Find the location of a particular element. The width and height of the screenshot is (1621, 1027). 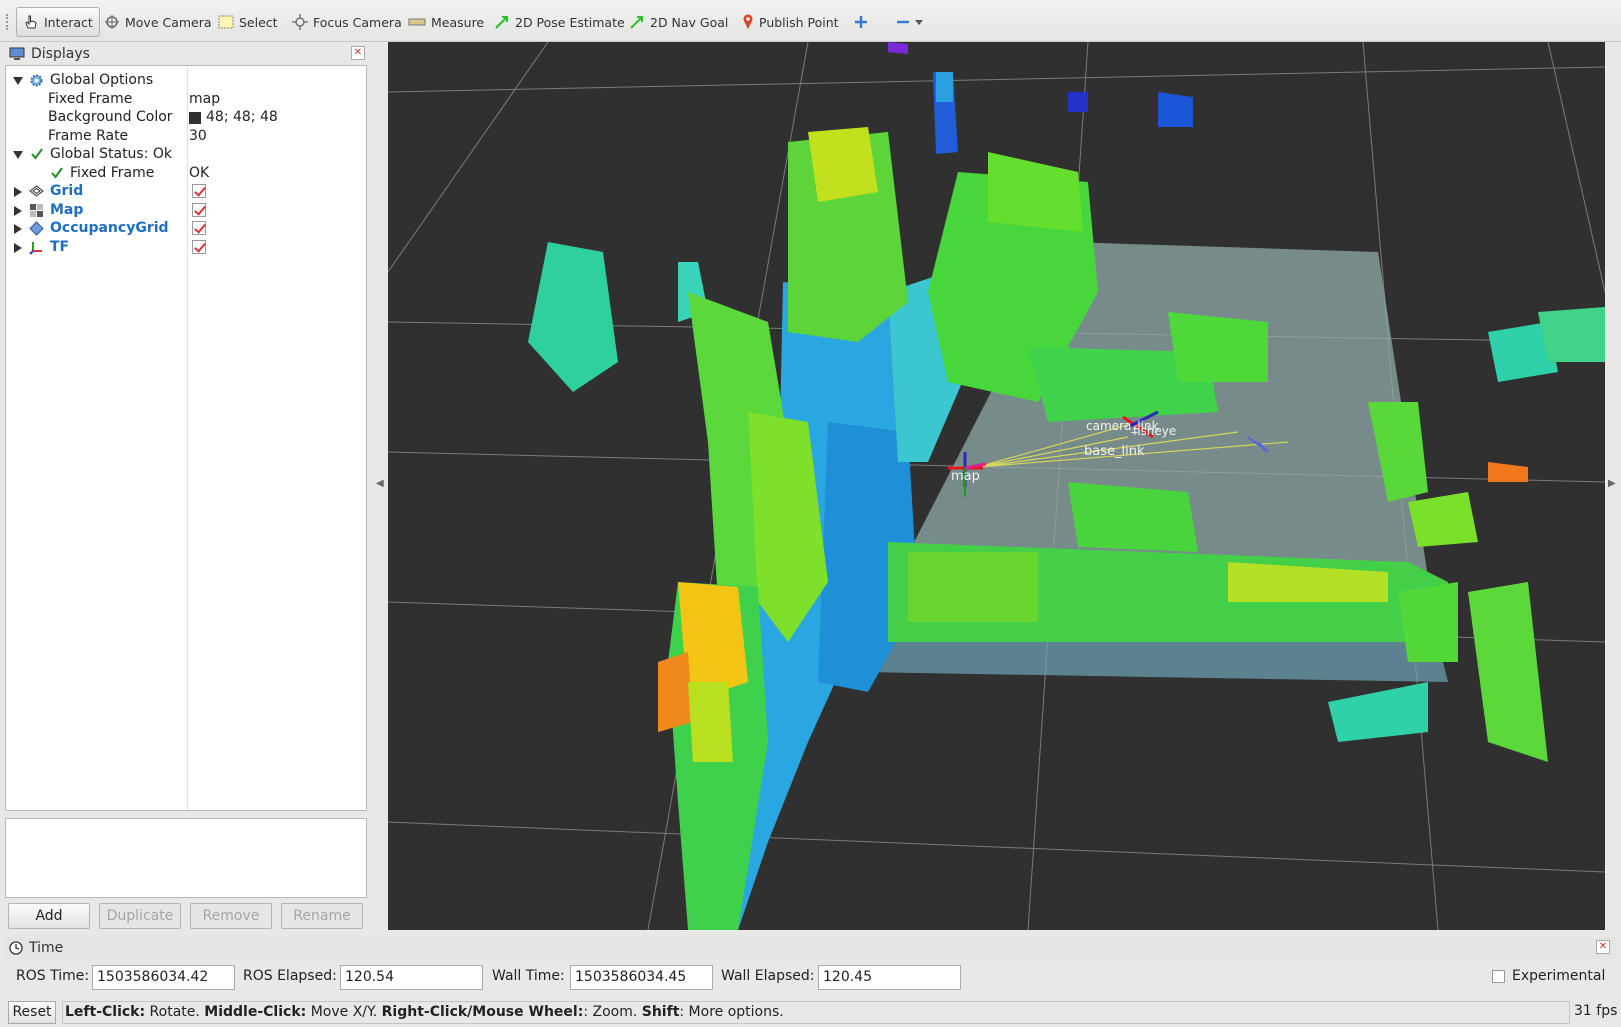

tree-label: Frame Rate is located at coordinates (88, 136).